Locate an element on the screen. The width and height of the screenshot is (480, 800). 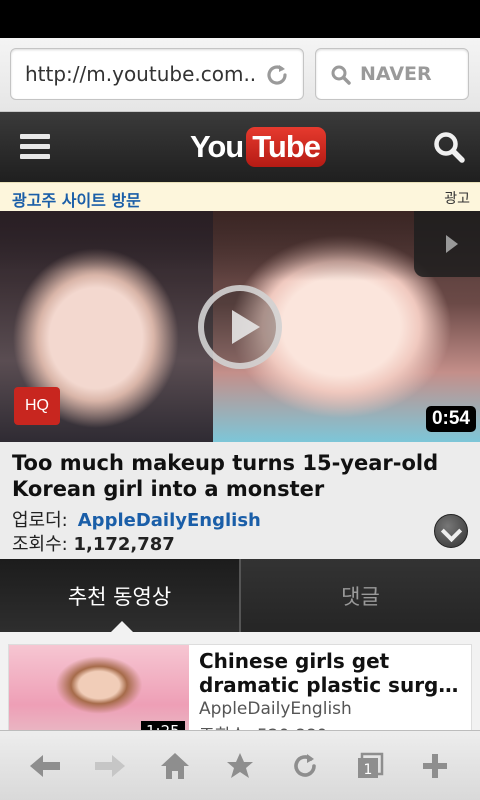
search-engine-field: NAVER is located at coordinates (392, 74).